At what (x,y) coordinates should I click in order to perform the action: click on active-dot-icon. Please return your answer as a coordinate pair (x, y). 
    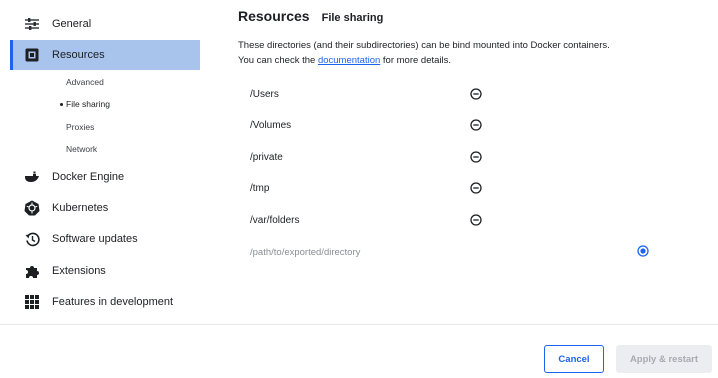
    Looking at the image, I should click on (61, 104).